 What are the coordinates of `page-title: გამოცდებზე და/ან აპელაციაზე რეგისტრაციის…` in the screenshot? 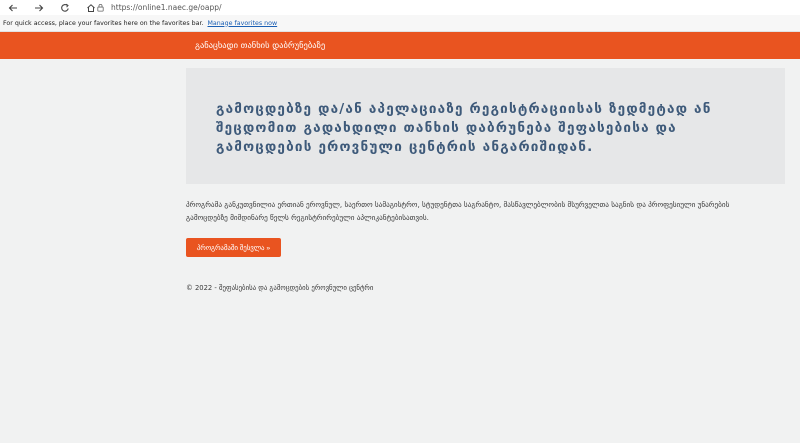 It's located at (464, 128).